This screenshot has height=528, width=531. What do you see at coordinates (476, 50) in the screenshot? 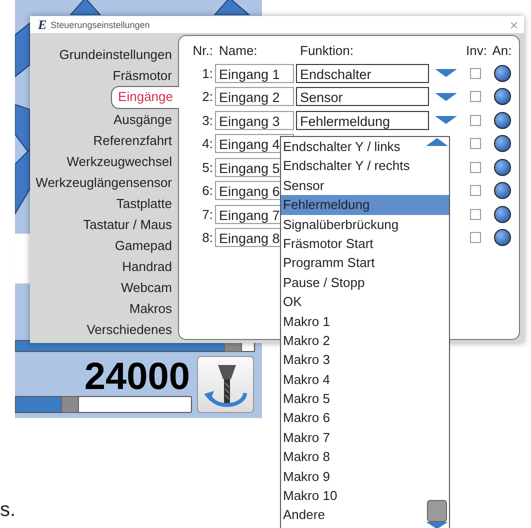
I see `column-header: Inv:` at bounding box center [476, 50].